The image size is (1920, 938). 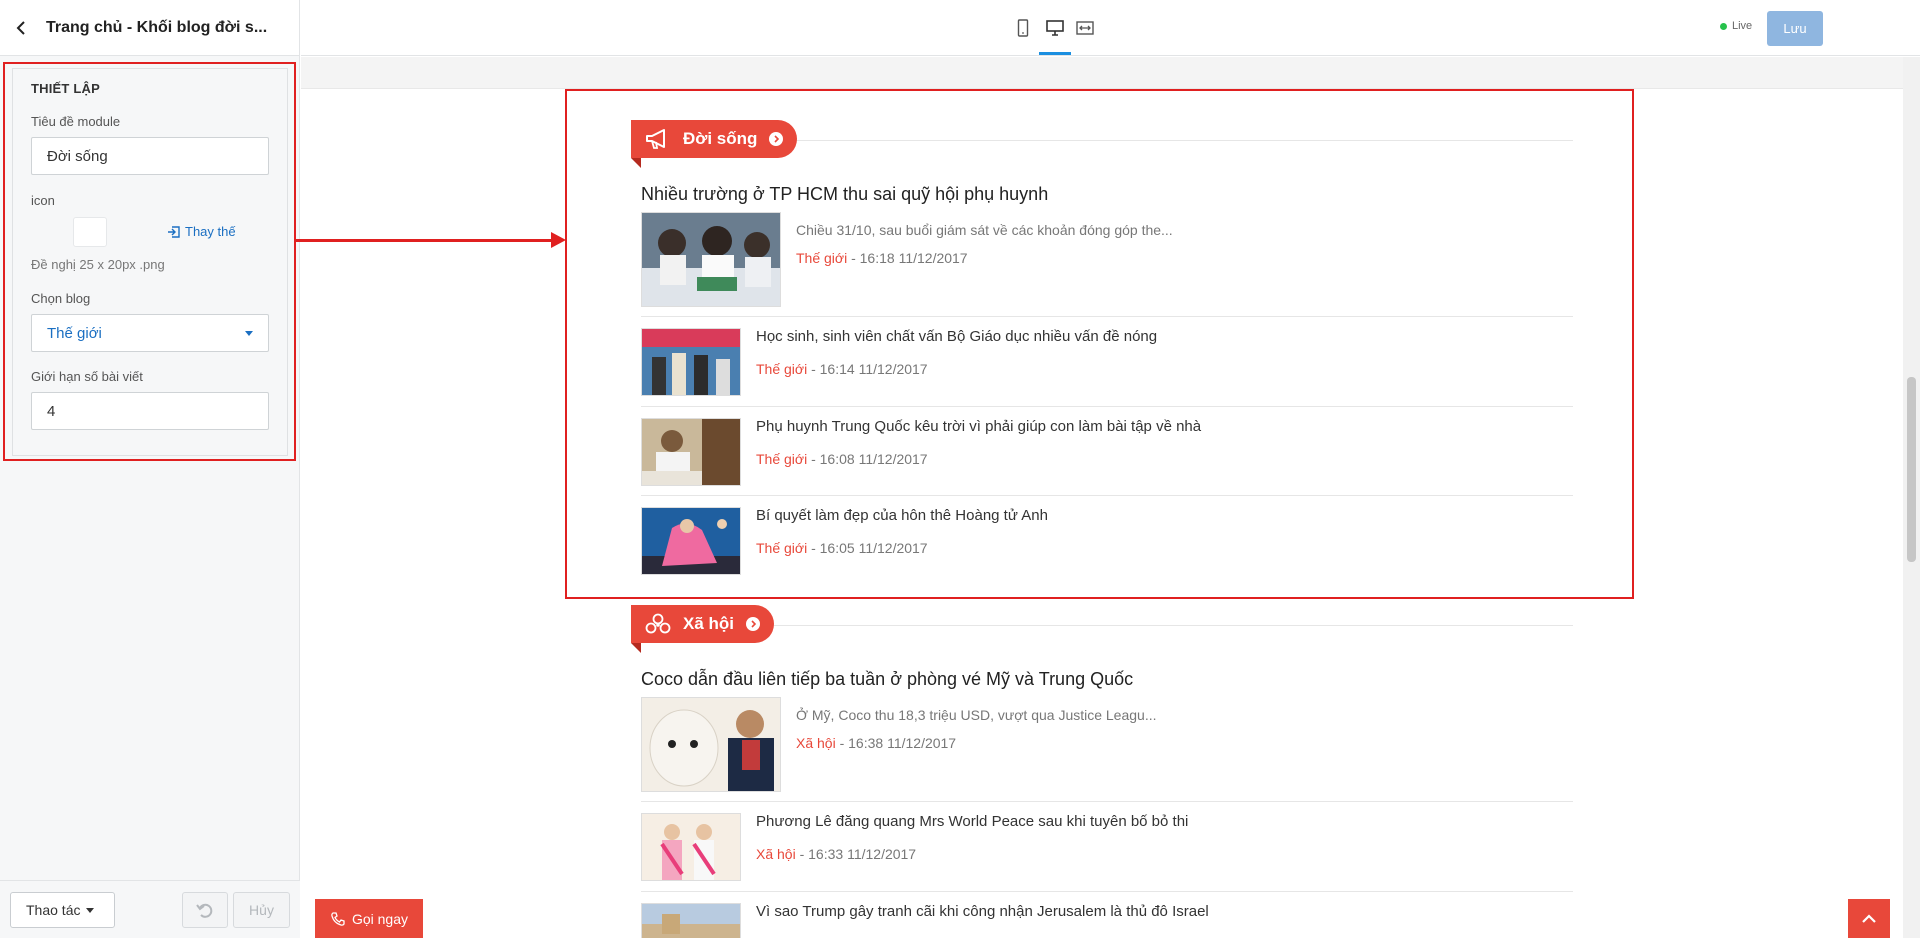 What do you see at coordinates (856, 854) in the screenshot?
I see `post-time: - 16:33 11/12/2017` at bounding box center [856, 854].